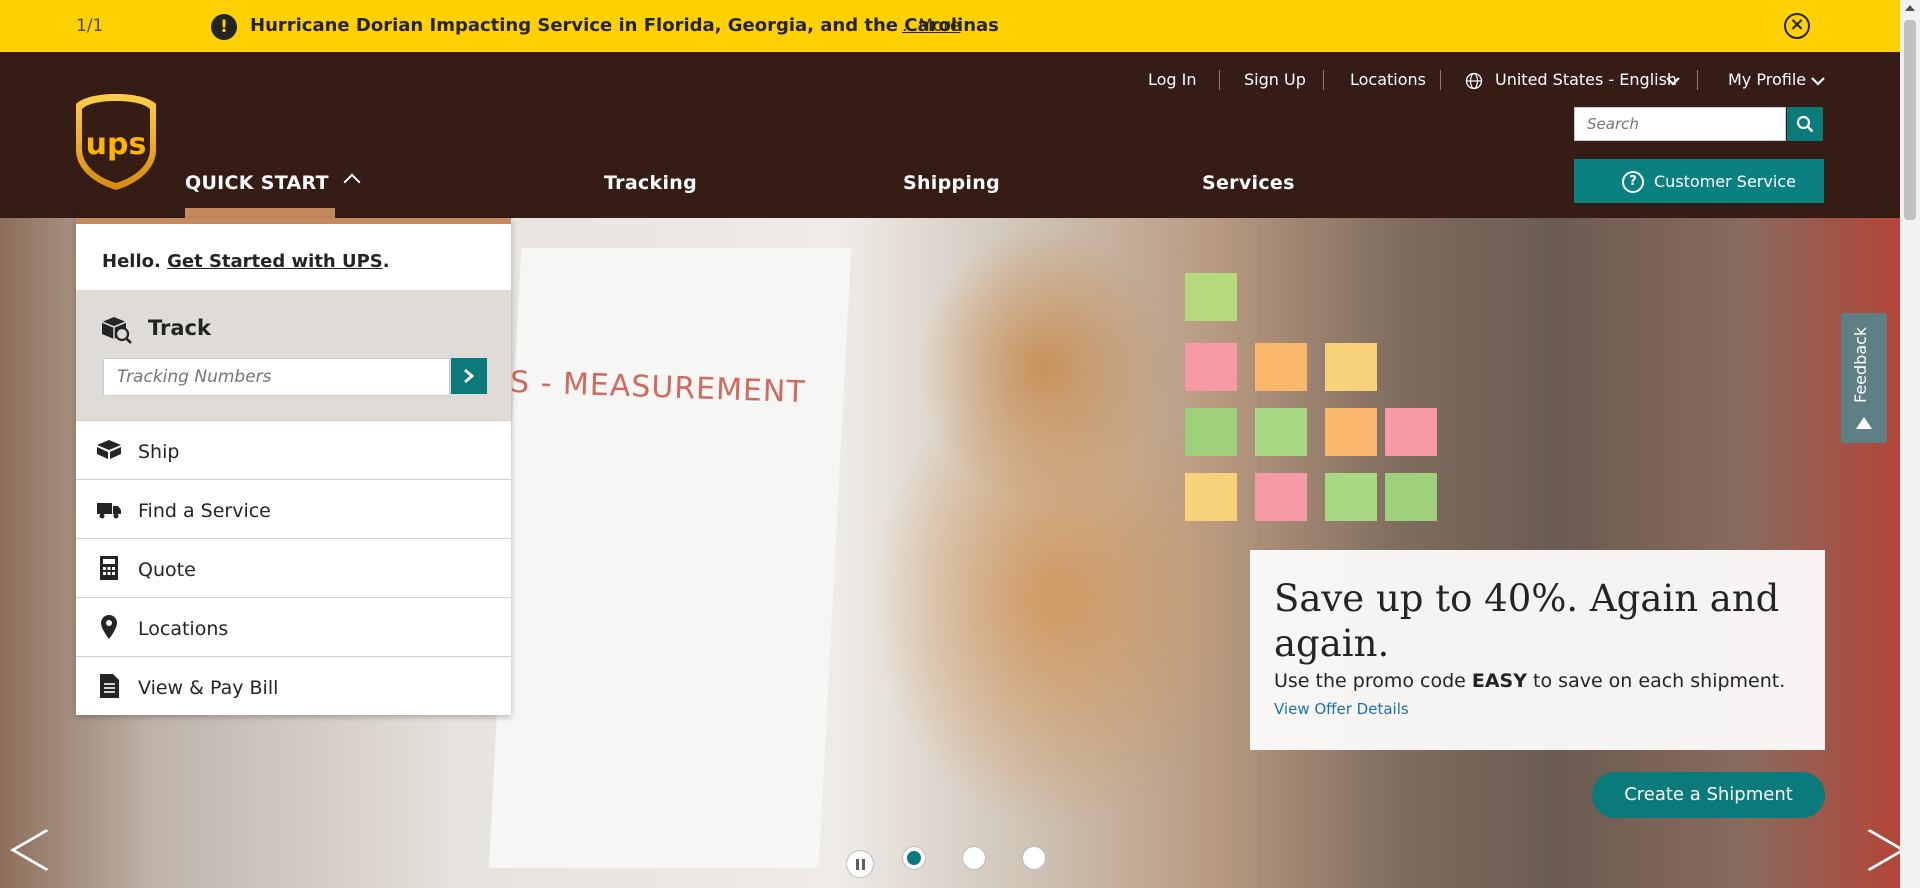 Image resolution: width=1920 pixels, height=888 pixels. Describe the element at coordinates (1388, 79) in the screenshot. I see `locations-link: Locations` at that location.